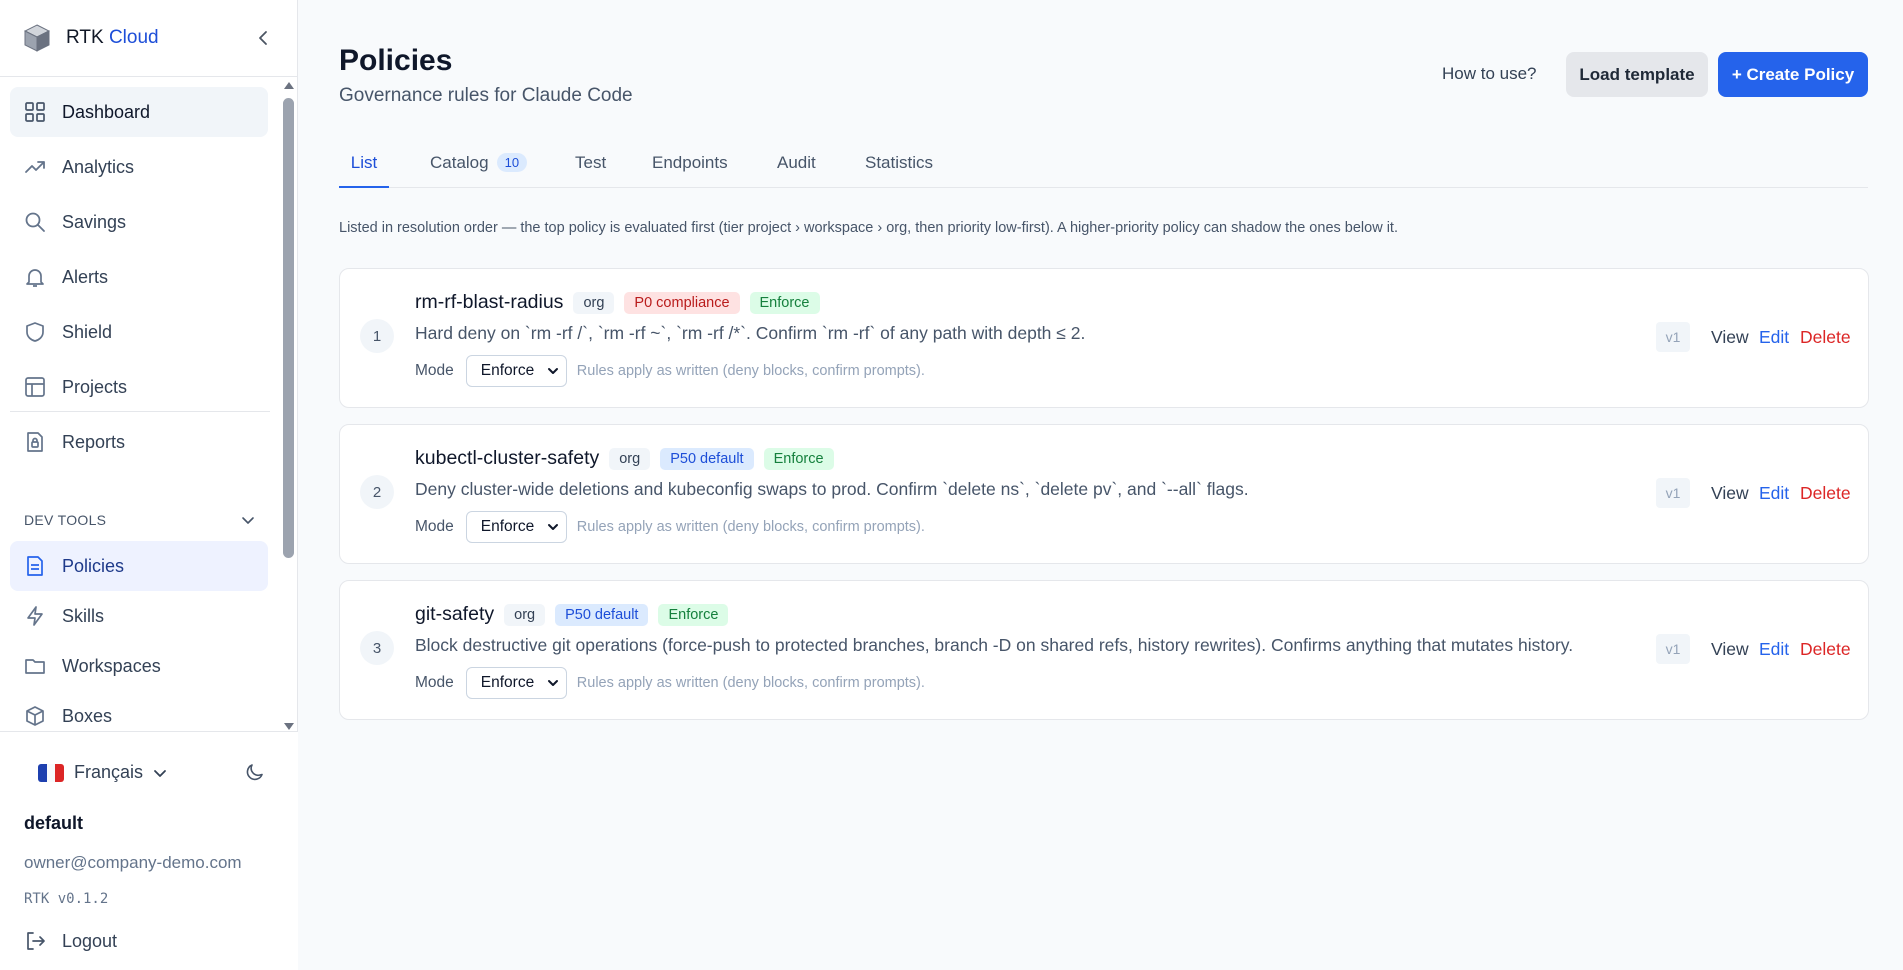 The width and height of the screenshot is (1903, 970). What do you see at coordinates (133, 862) in the screenshot?
I see `user-email: owner@company-demo.com` at bounding box center [133, 862].